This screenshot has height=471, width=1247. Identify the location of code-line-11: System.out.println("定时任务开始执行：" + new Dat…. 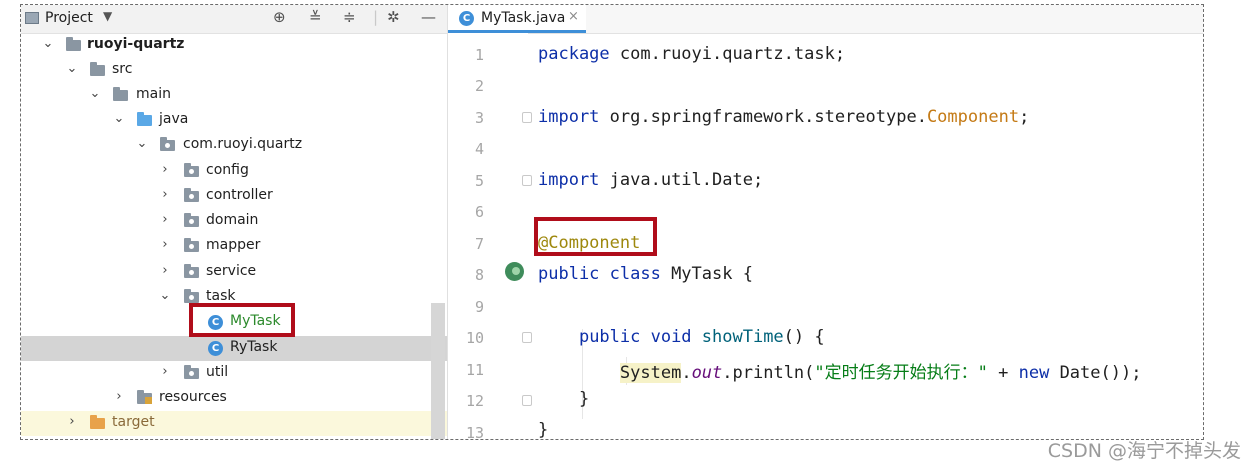
(880, 373).